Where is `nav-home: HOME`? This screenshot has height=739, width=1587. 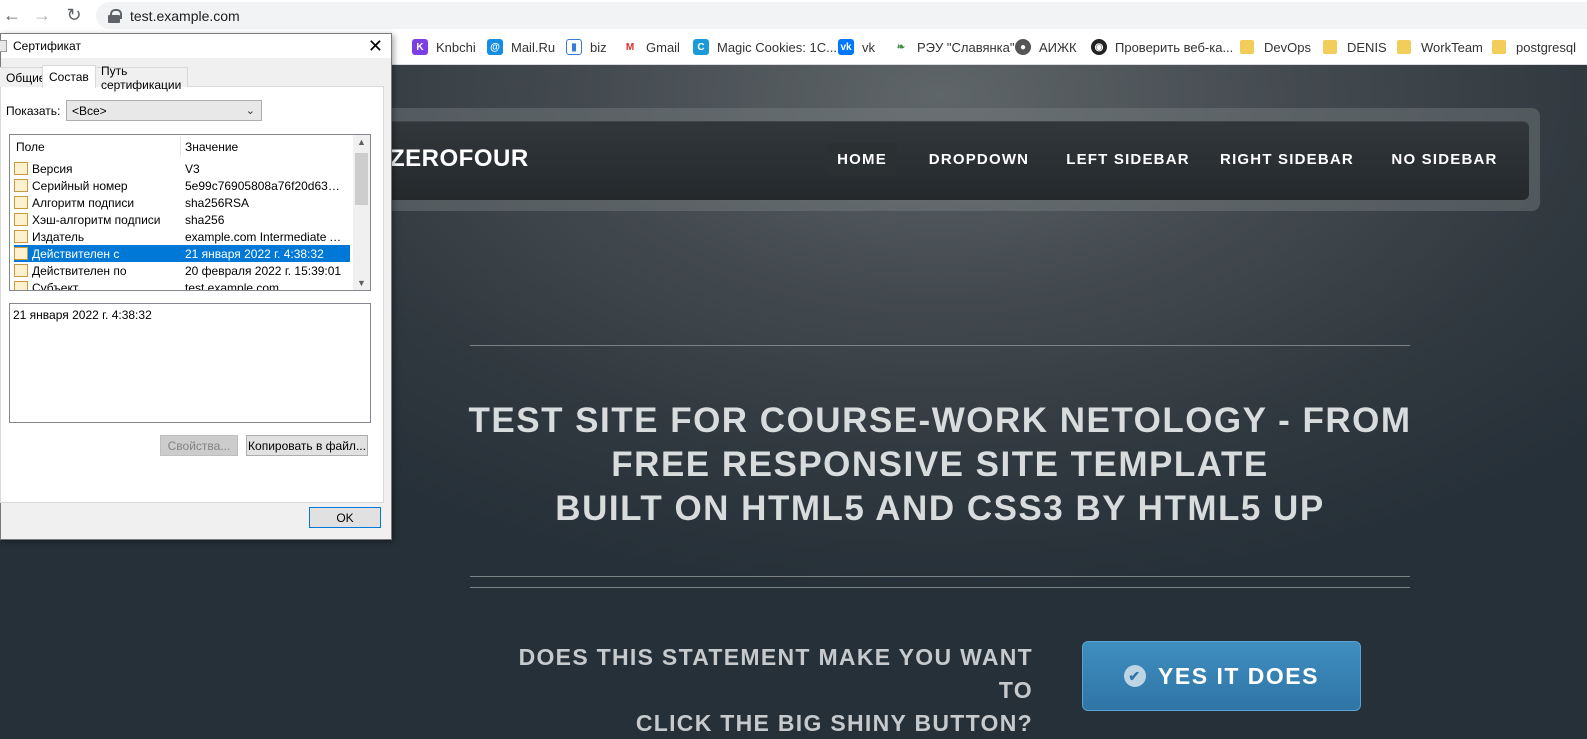 nav-home: HOME is located at coordinates (862, 159).